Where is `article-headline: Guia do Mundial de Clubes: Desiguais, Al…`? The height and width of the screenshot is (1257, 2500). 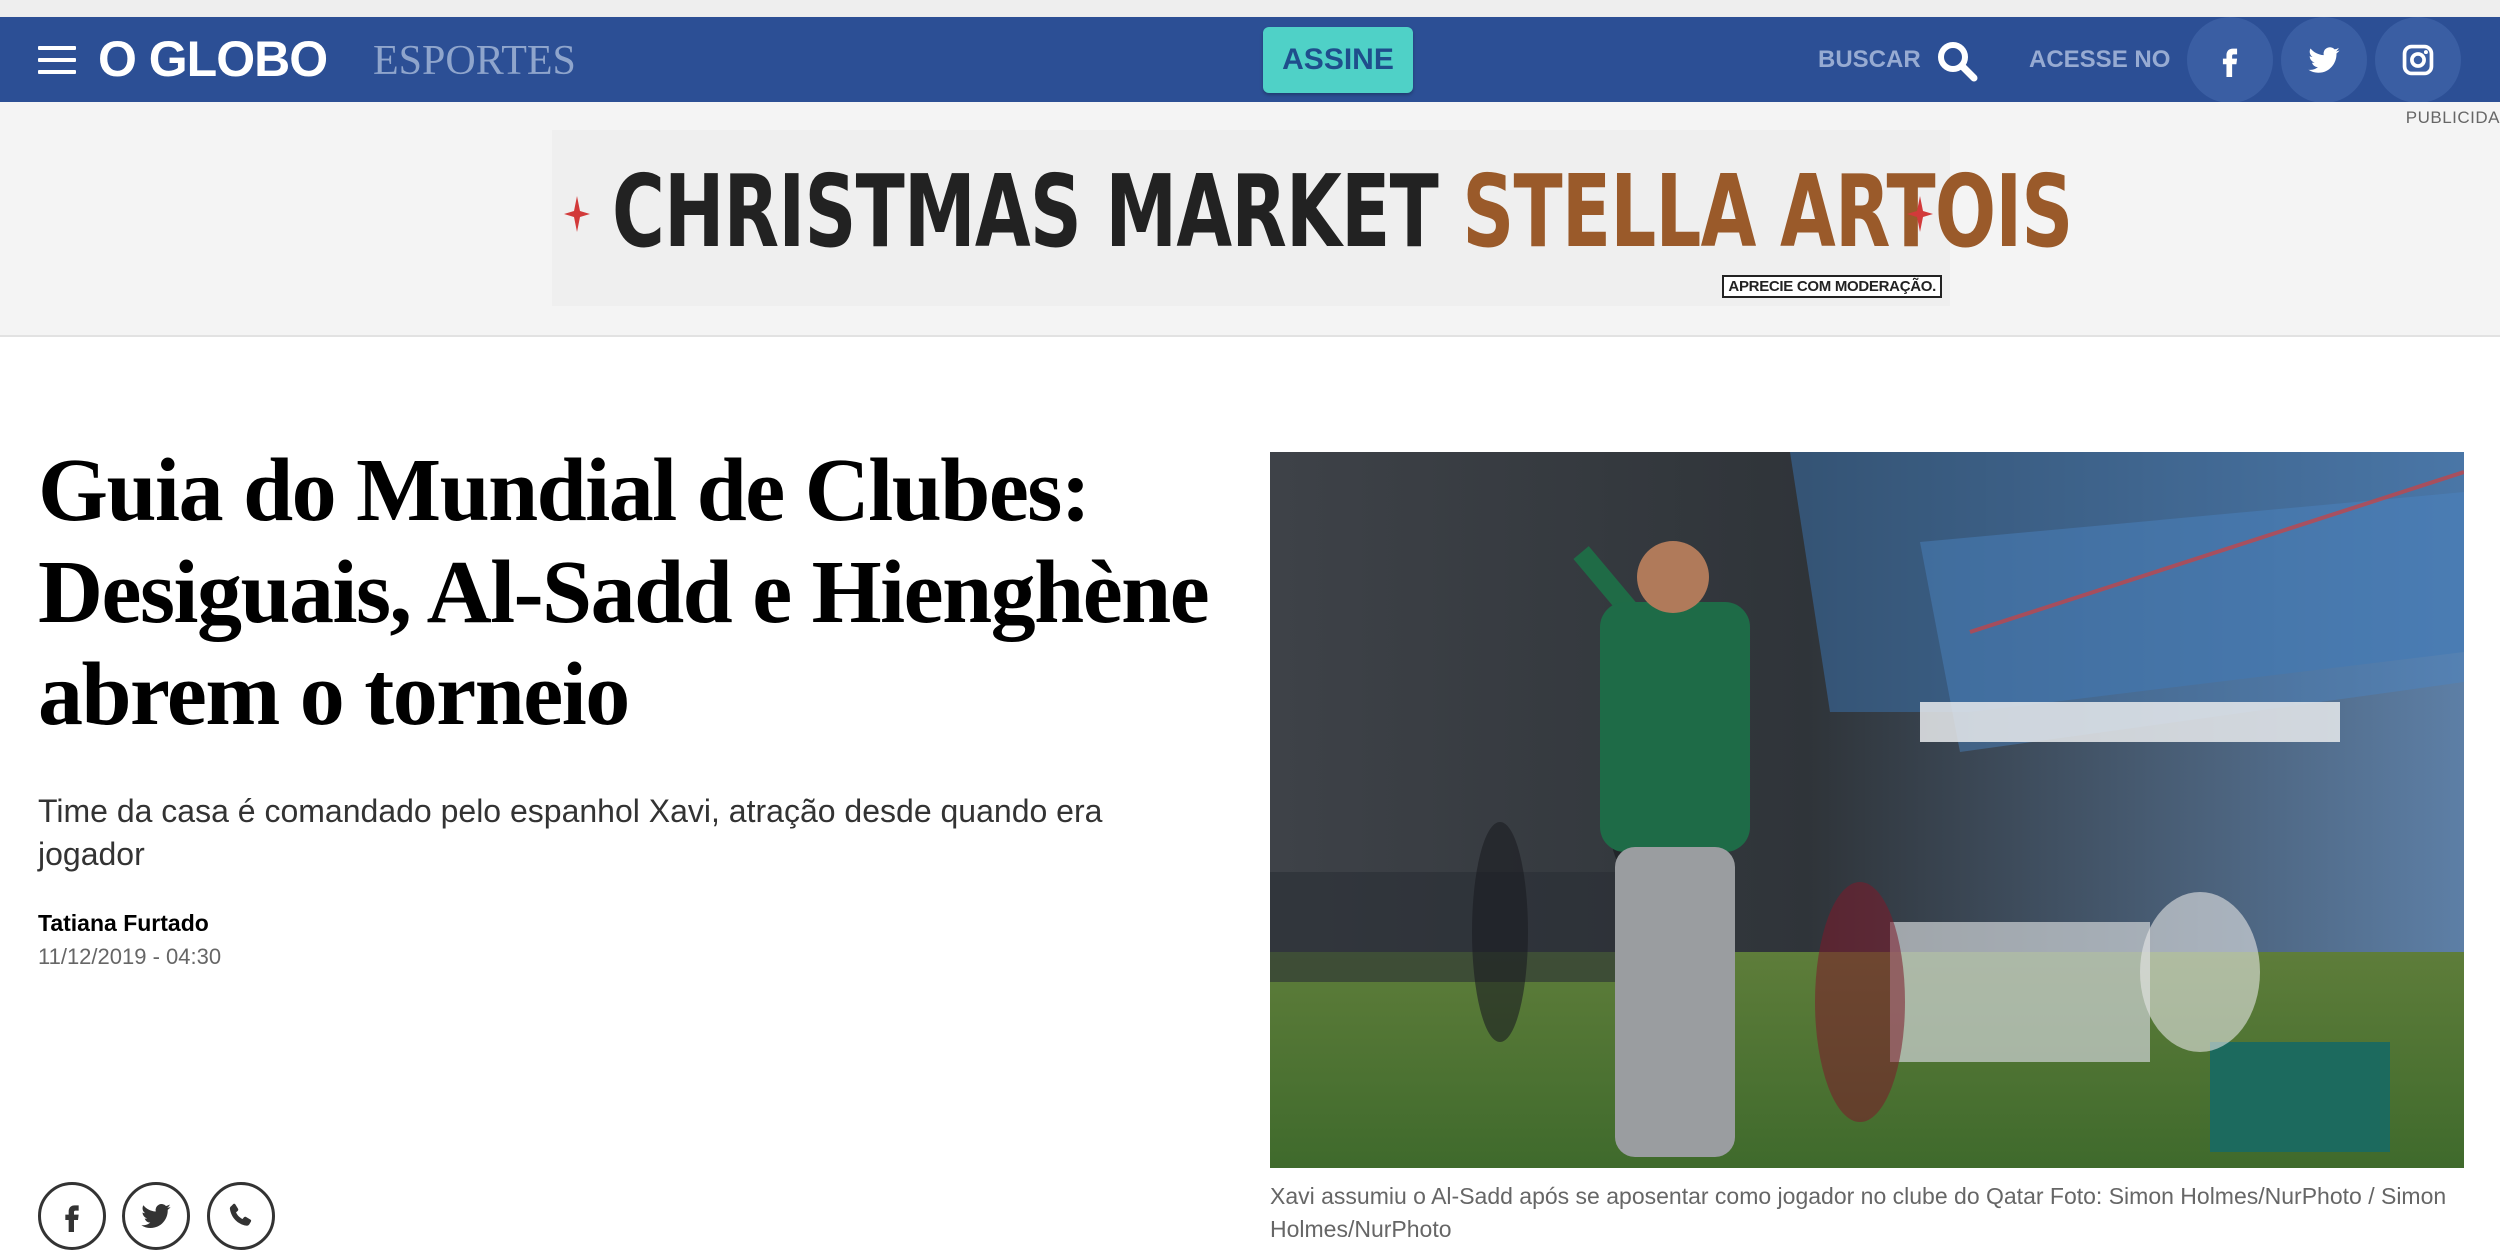 article-headline: Guia do Mundial de Clubes: Desiguais, Al… is located at coordinates (624, 592).